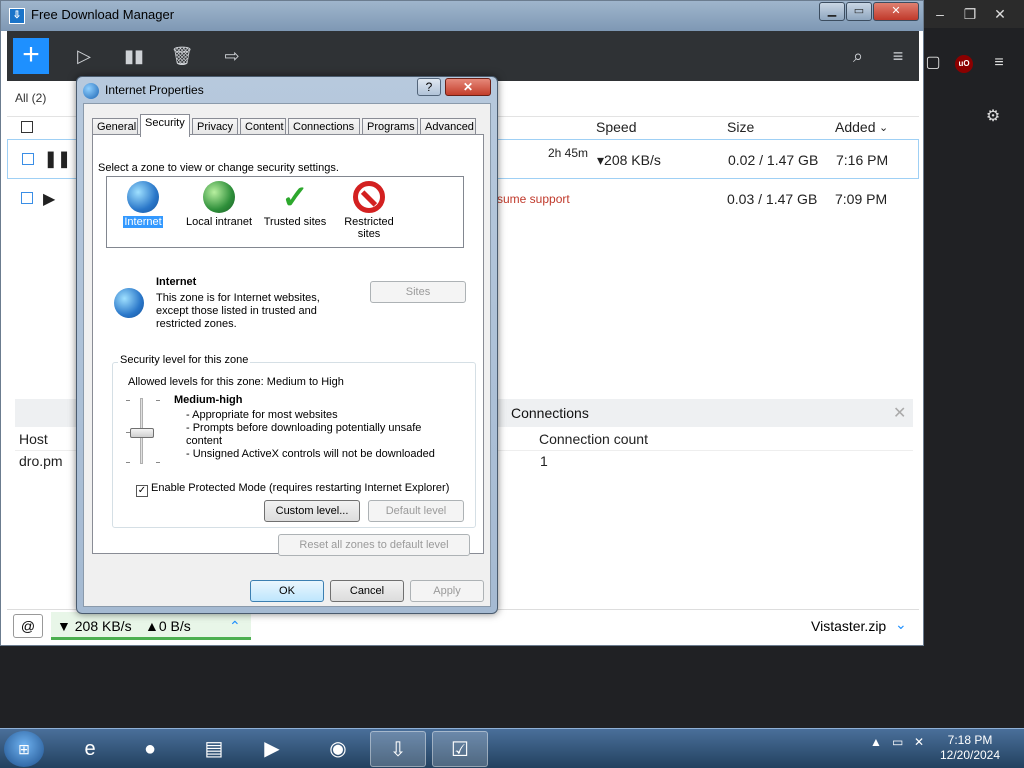  I want to click on upload-speed: ▲0 B/s, so click(168, 626).